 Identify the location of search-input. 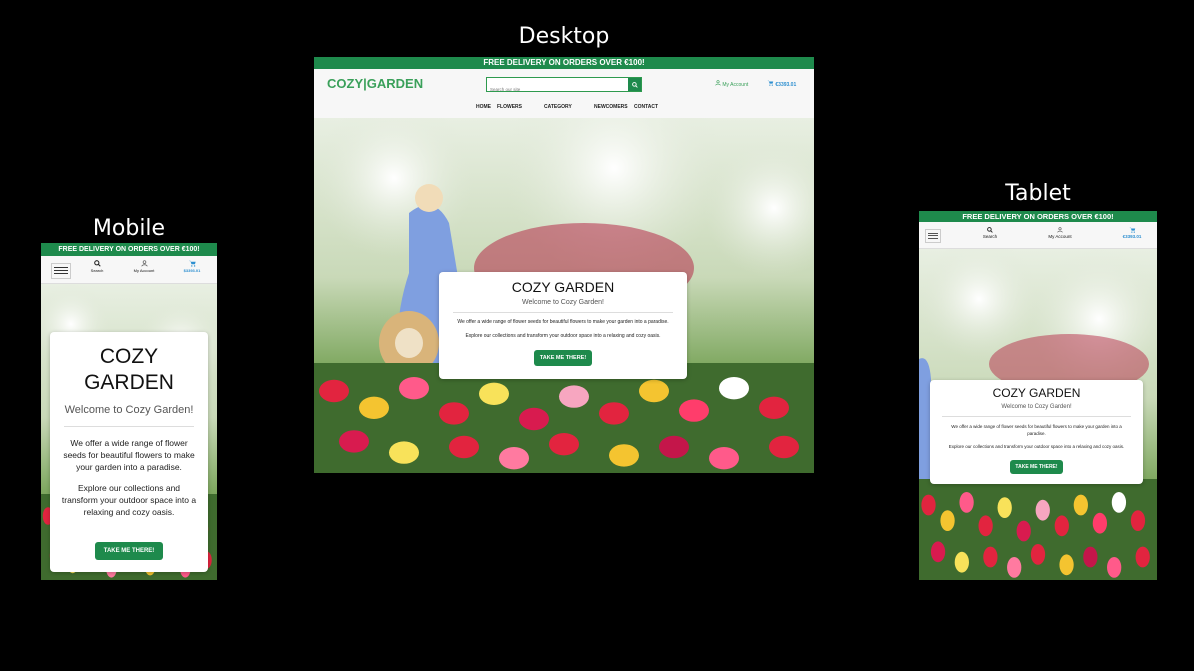
(555, 89).